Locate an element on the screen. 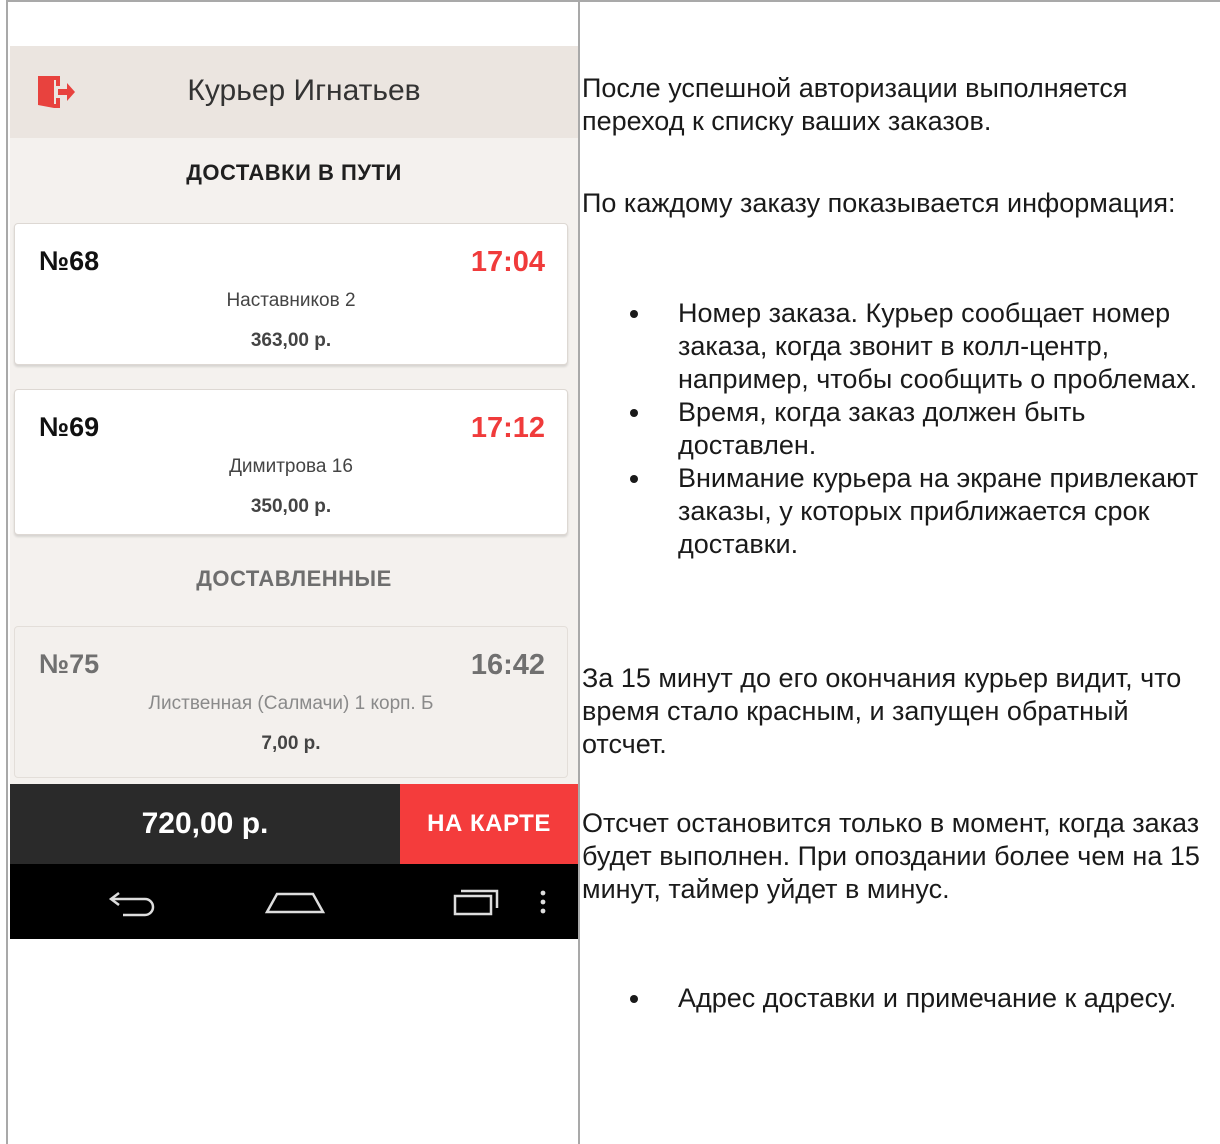 This screenshot has width=1220, height=1144. order-address: Лиственная (Салмачи) 1 корп. Б is located at coordinates (291, 703).